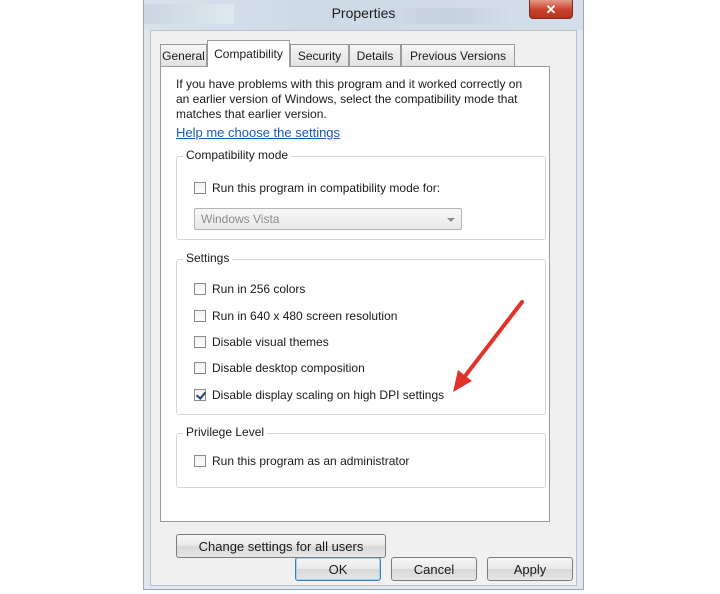 The height and width of the screenshot is (594, 720). What do you see at coordinates (200, 316) in the screenshot?
I see `setting-640x480-checkbox` at bounding box center [200, 316].